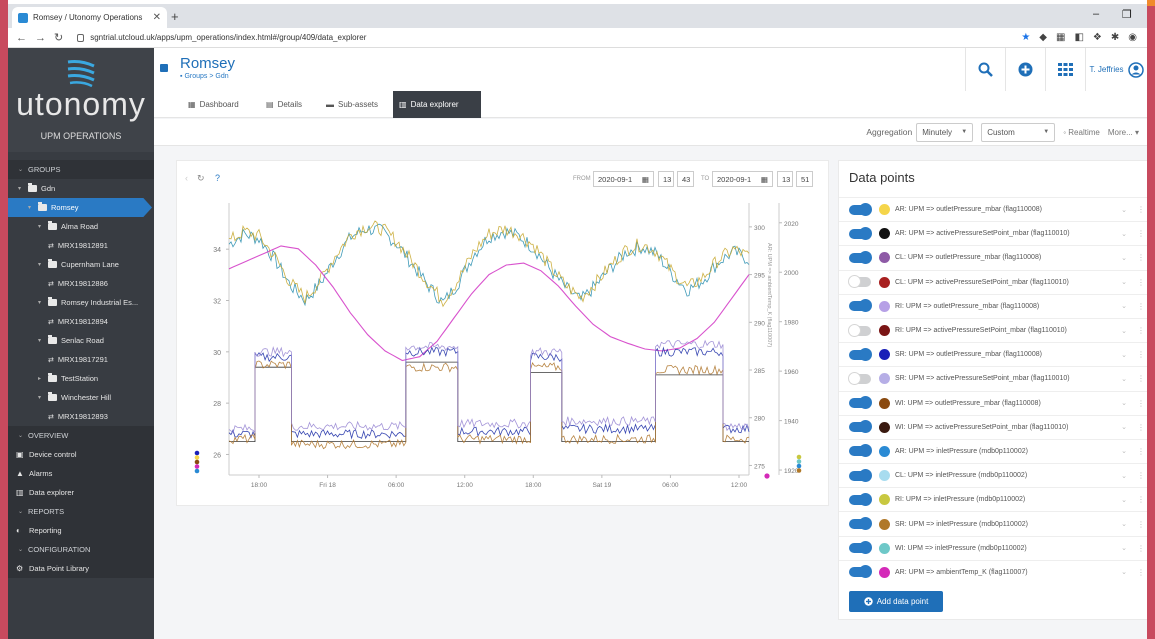  I want to click on extension-icon: ✱, so click(1115, 37).